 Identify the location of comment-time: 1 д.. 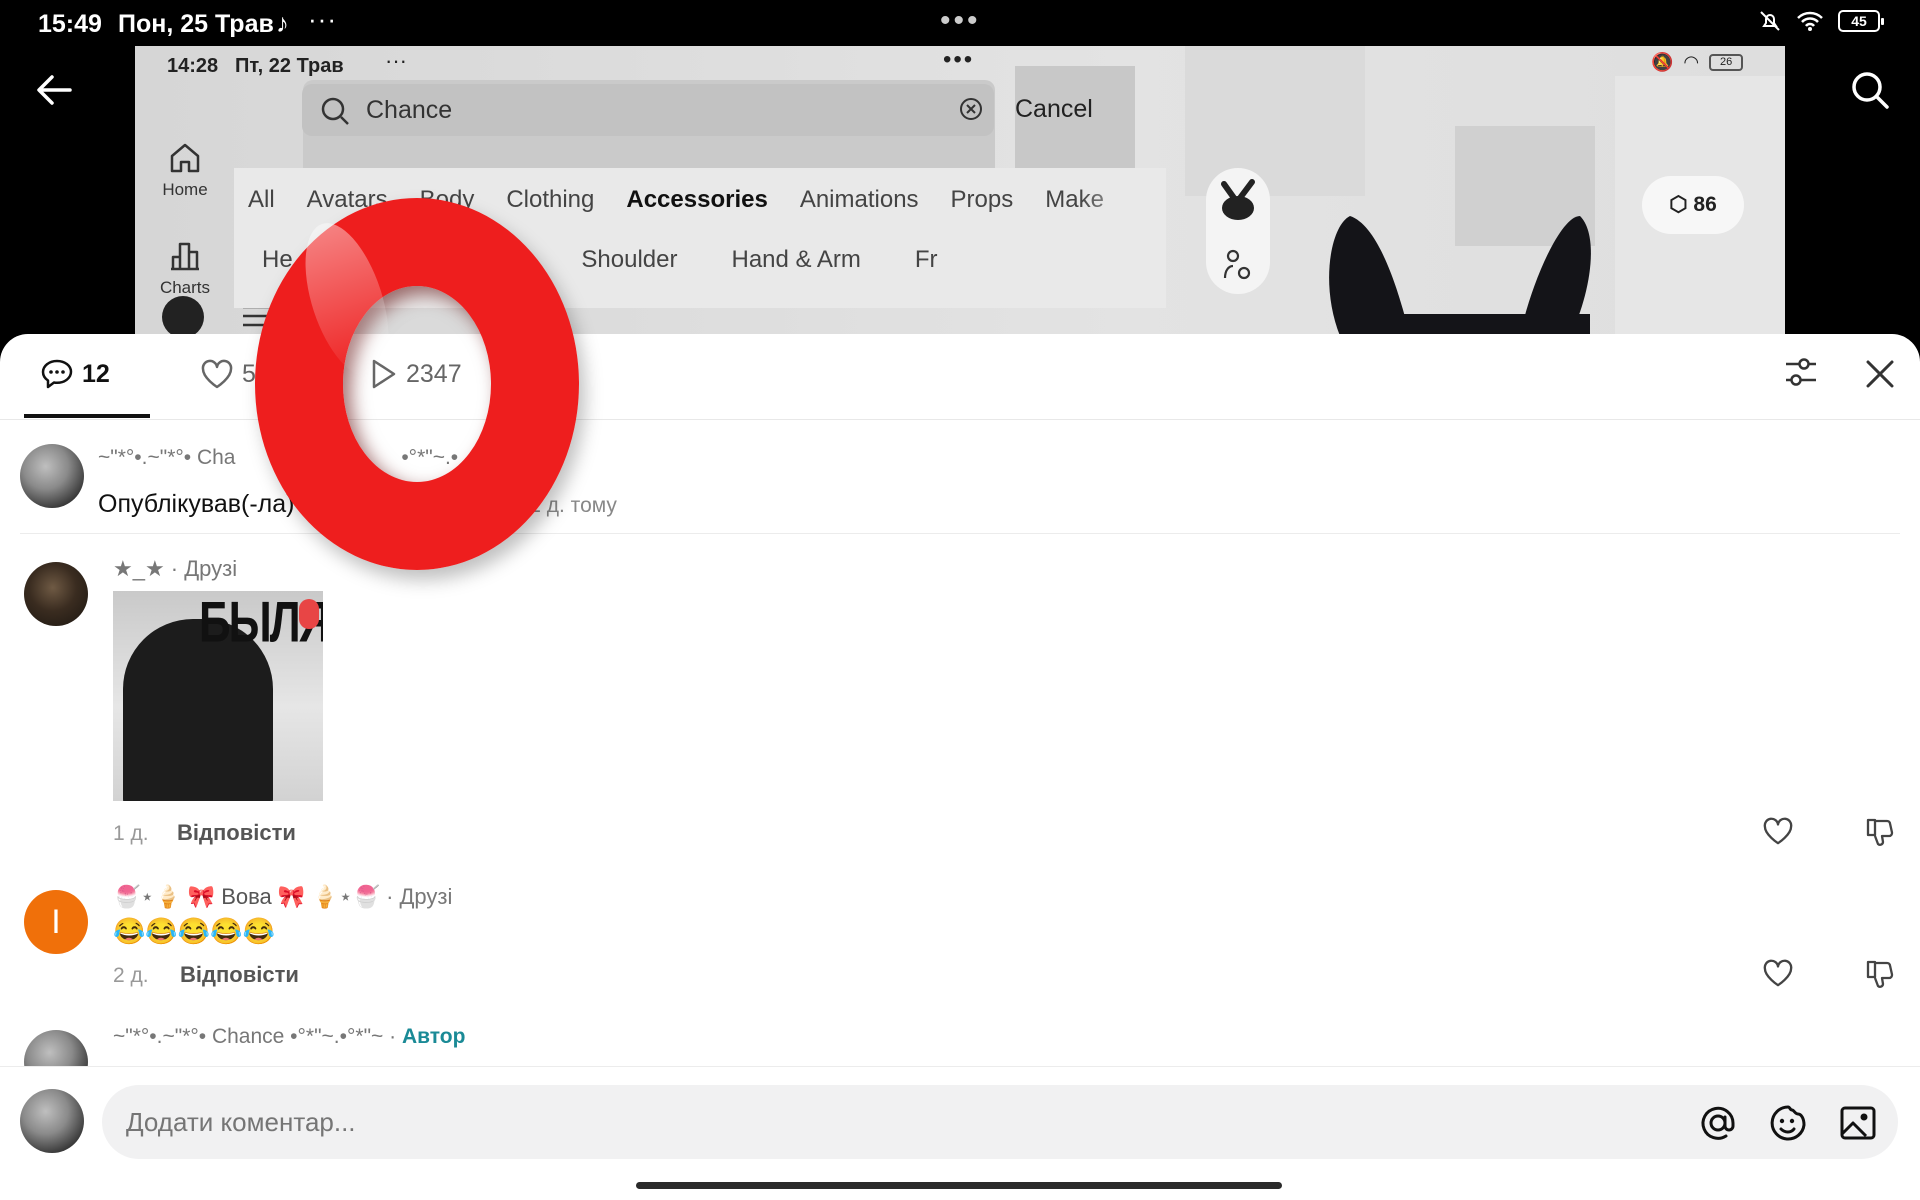
(131, 833).